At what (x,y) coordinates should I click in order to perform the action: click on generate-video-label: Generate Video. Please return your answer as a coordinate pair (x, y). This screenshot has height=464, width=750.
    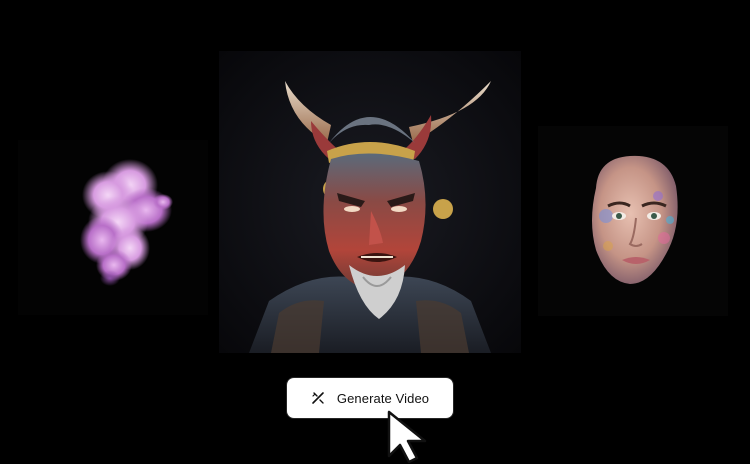
    Looking at the image, I should click on (383, 398).